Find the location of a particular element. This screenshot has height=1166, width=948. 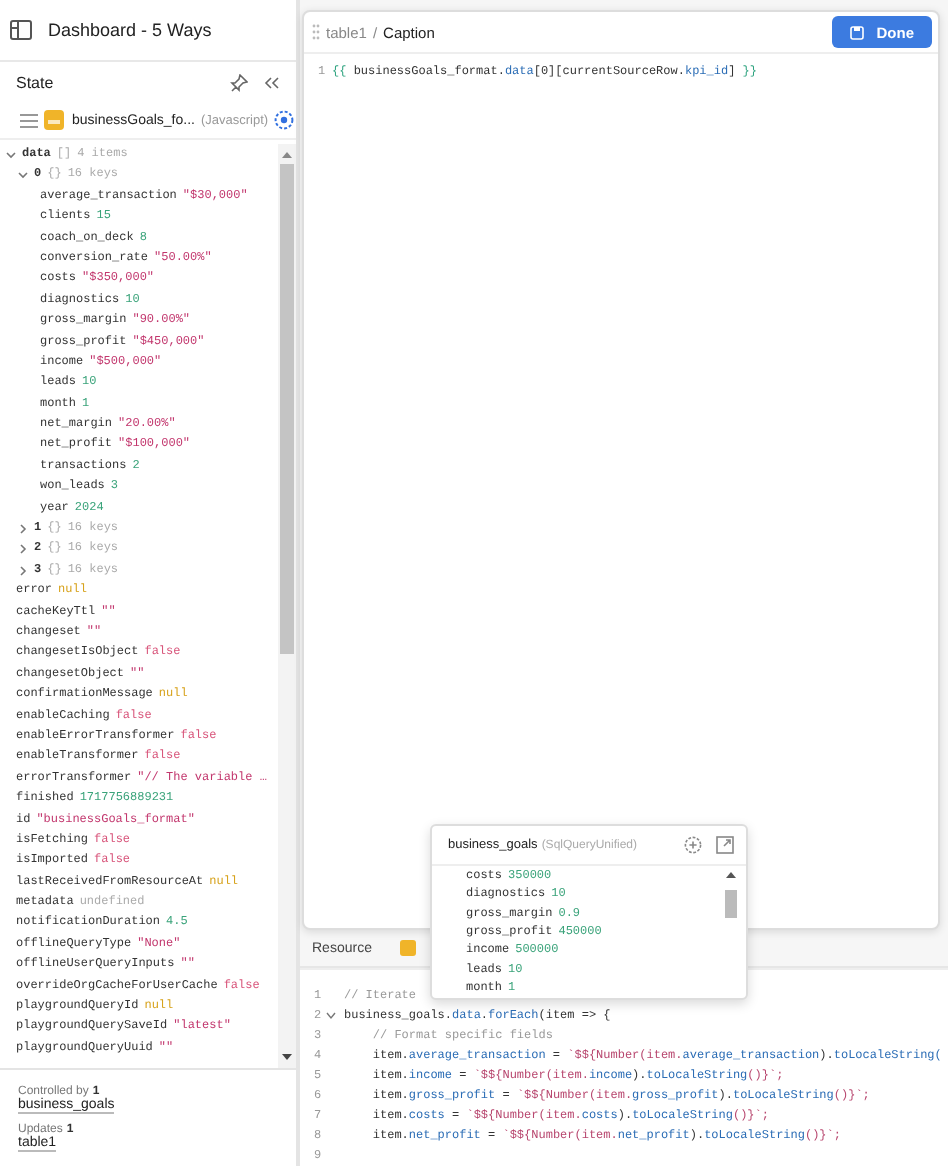

panel-title: State is located at coordinates (36, 82).